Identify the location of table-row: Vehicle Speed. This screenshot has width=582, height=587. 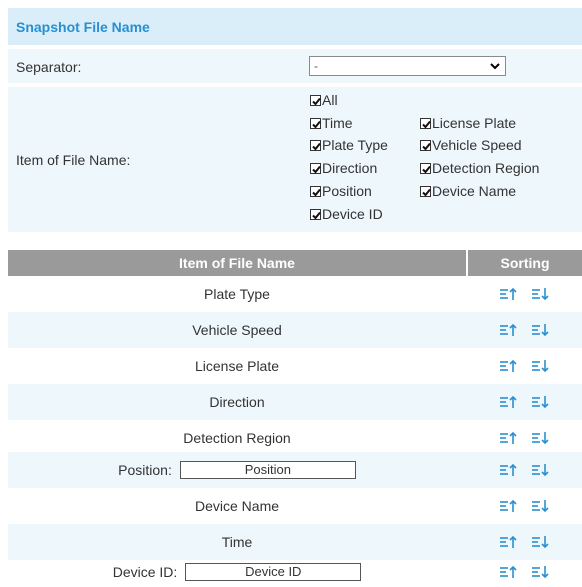
(295, 330).